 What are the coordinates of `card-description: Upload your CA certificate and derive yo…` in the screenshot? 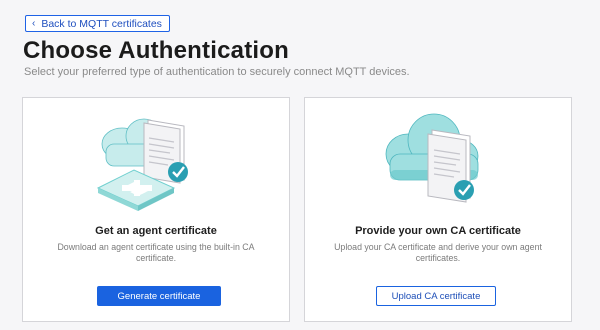 It's located at (438, 252).